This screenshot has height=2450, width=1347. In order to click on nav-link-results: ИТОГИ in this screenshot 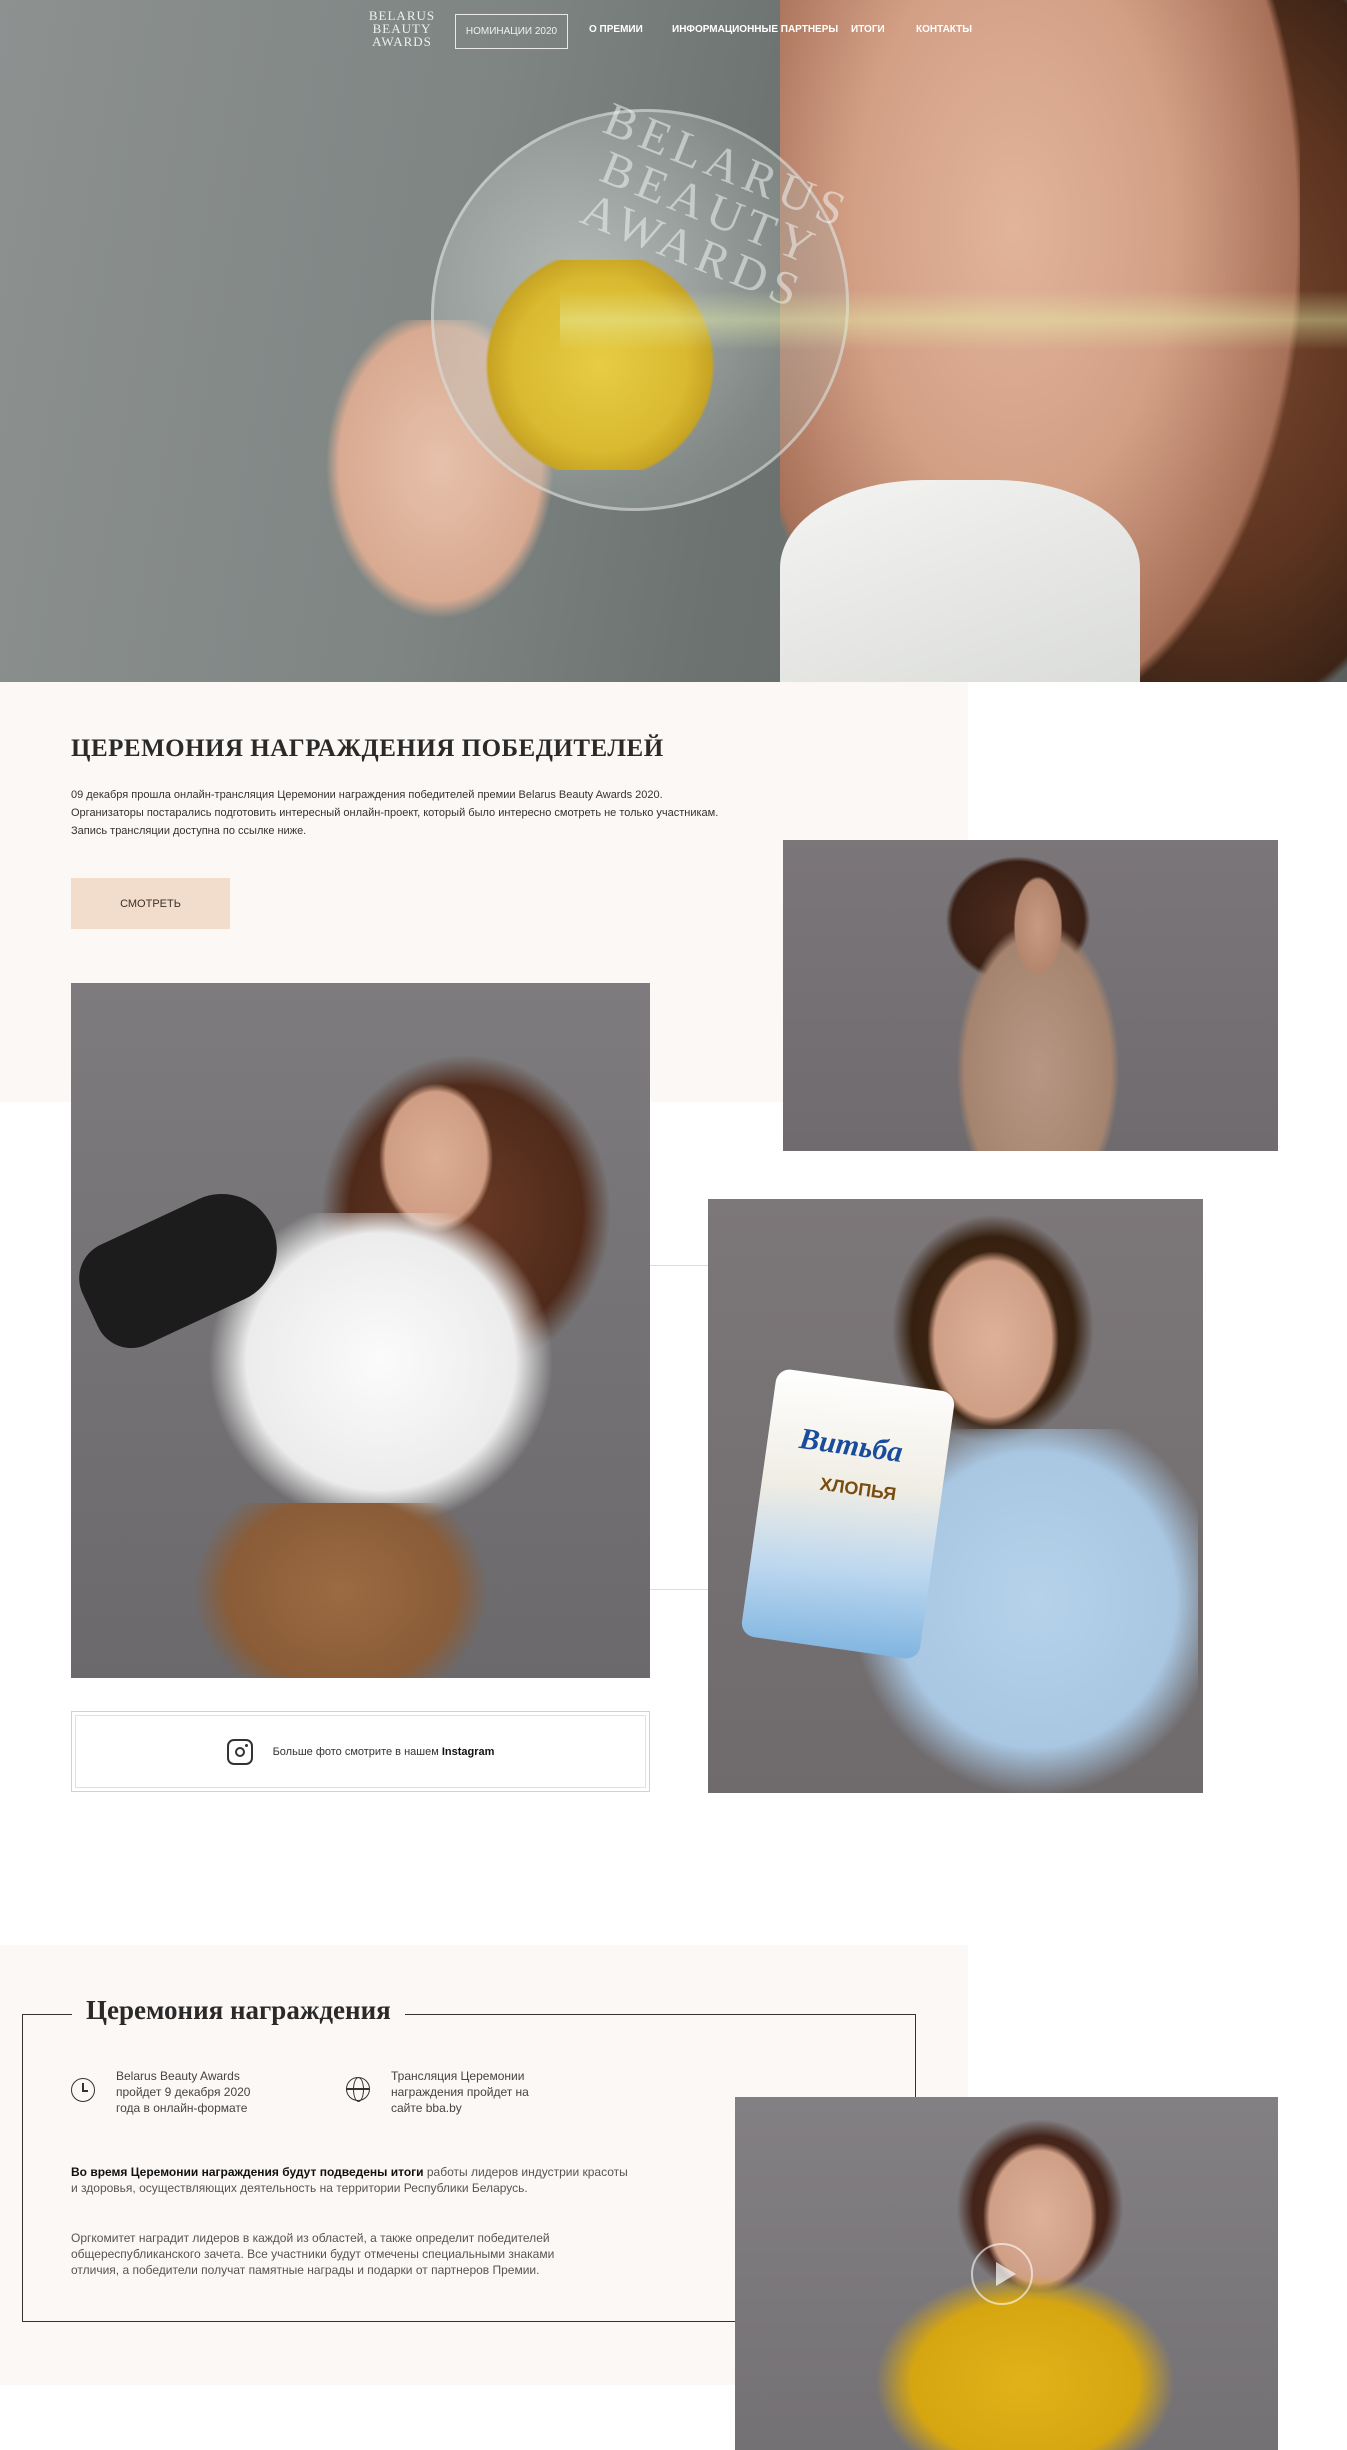, I will do `click(868, 29)`.